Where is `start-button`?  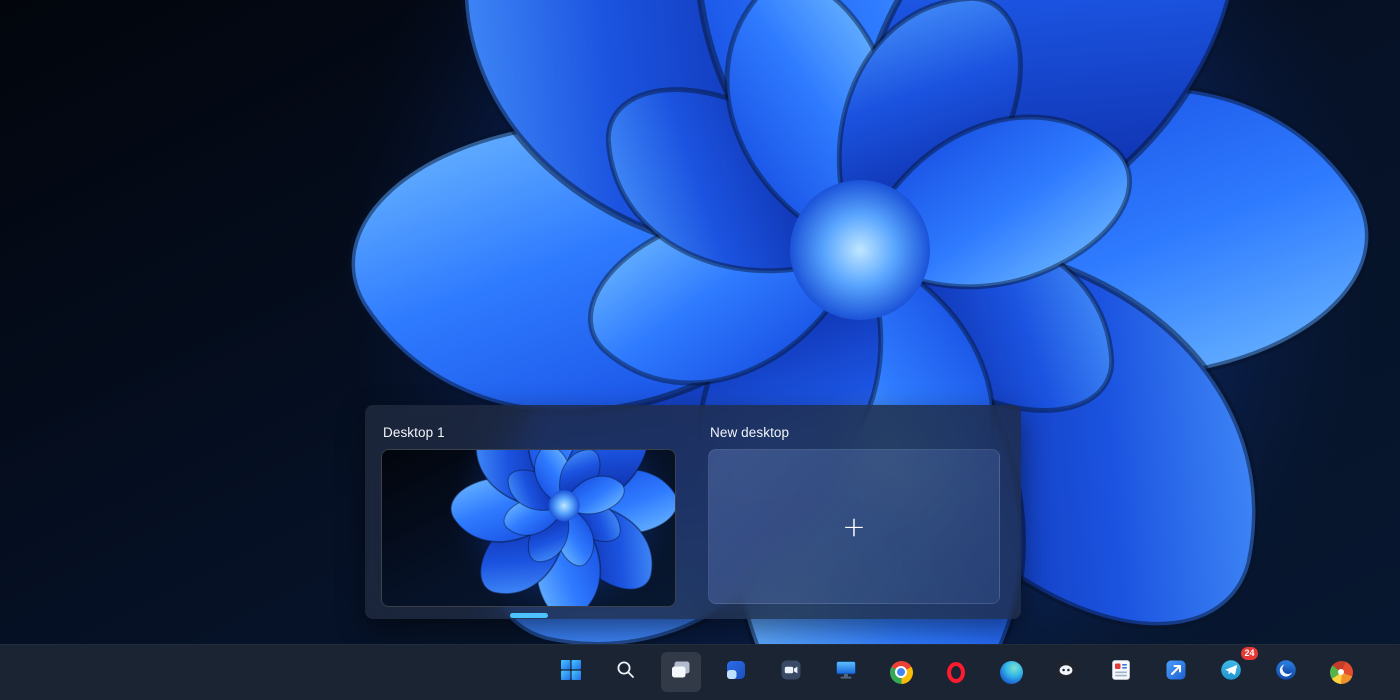
start-button is located at coordinates (571, 672).